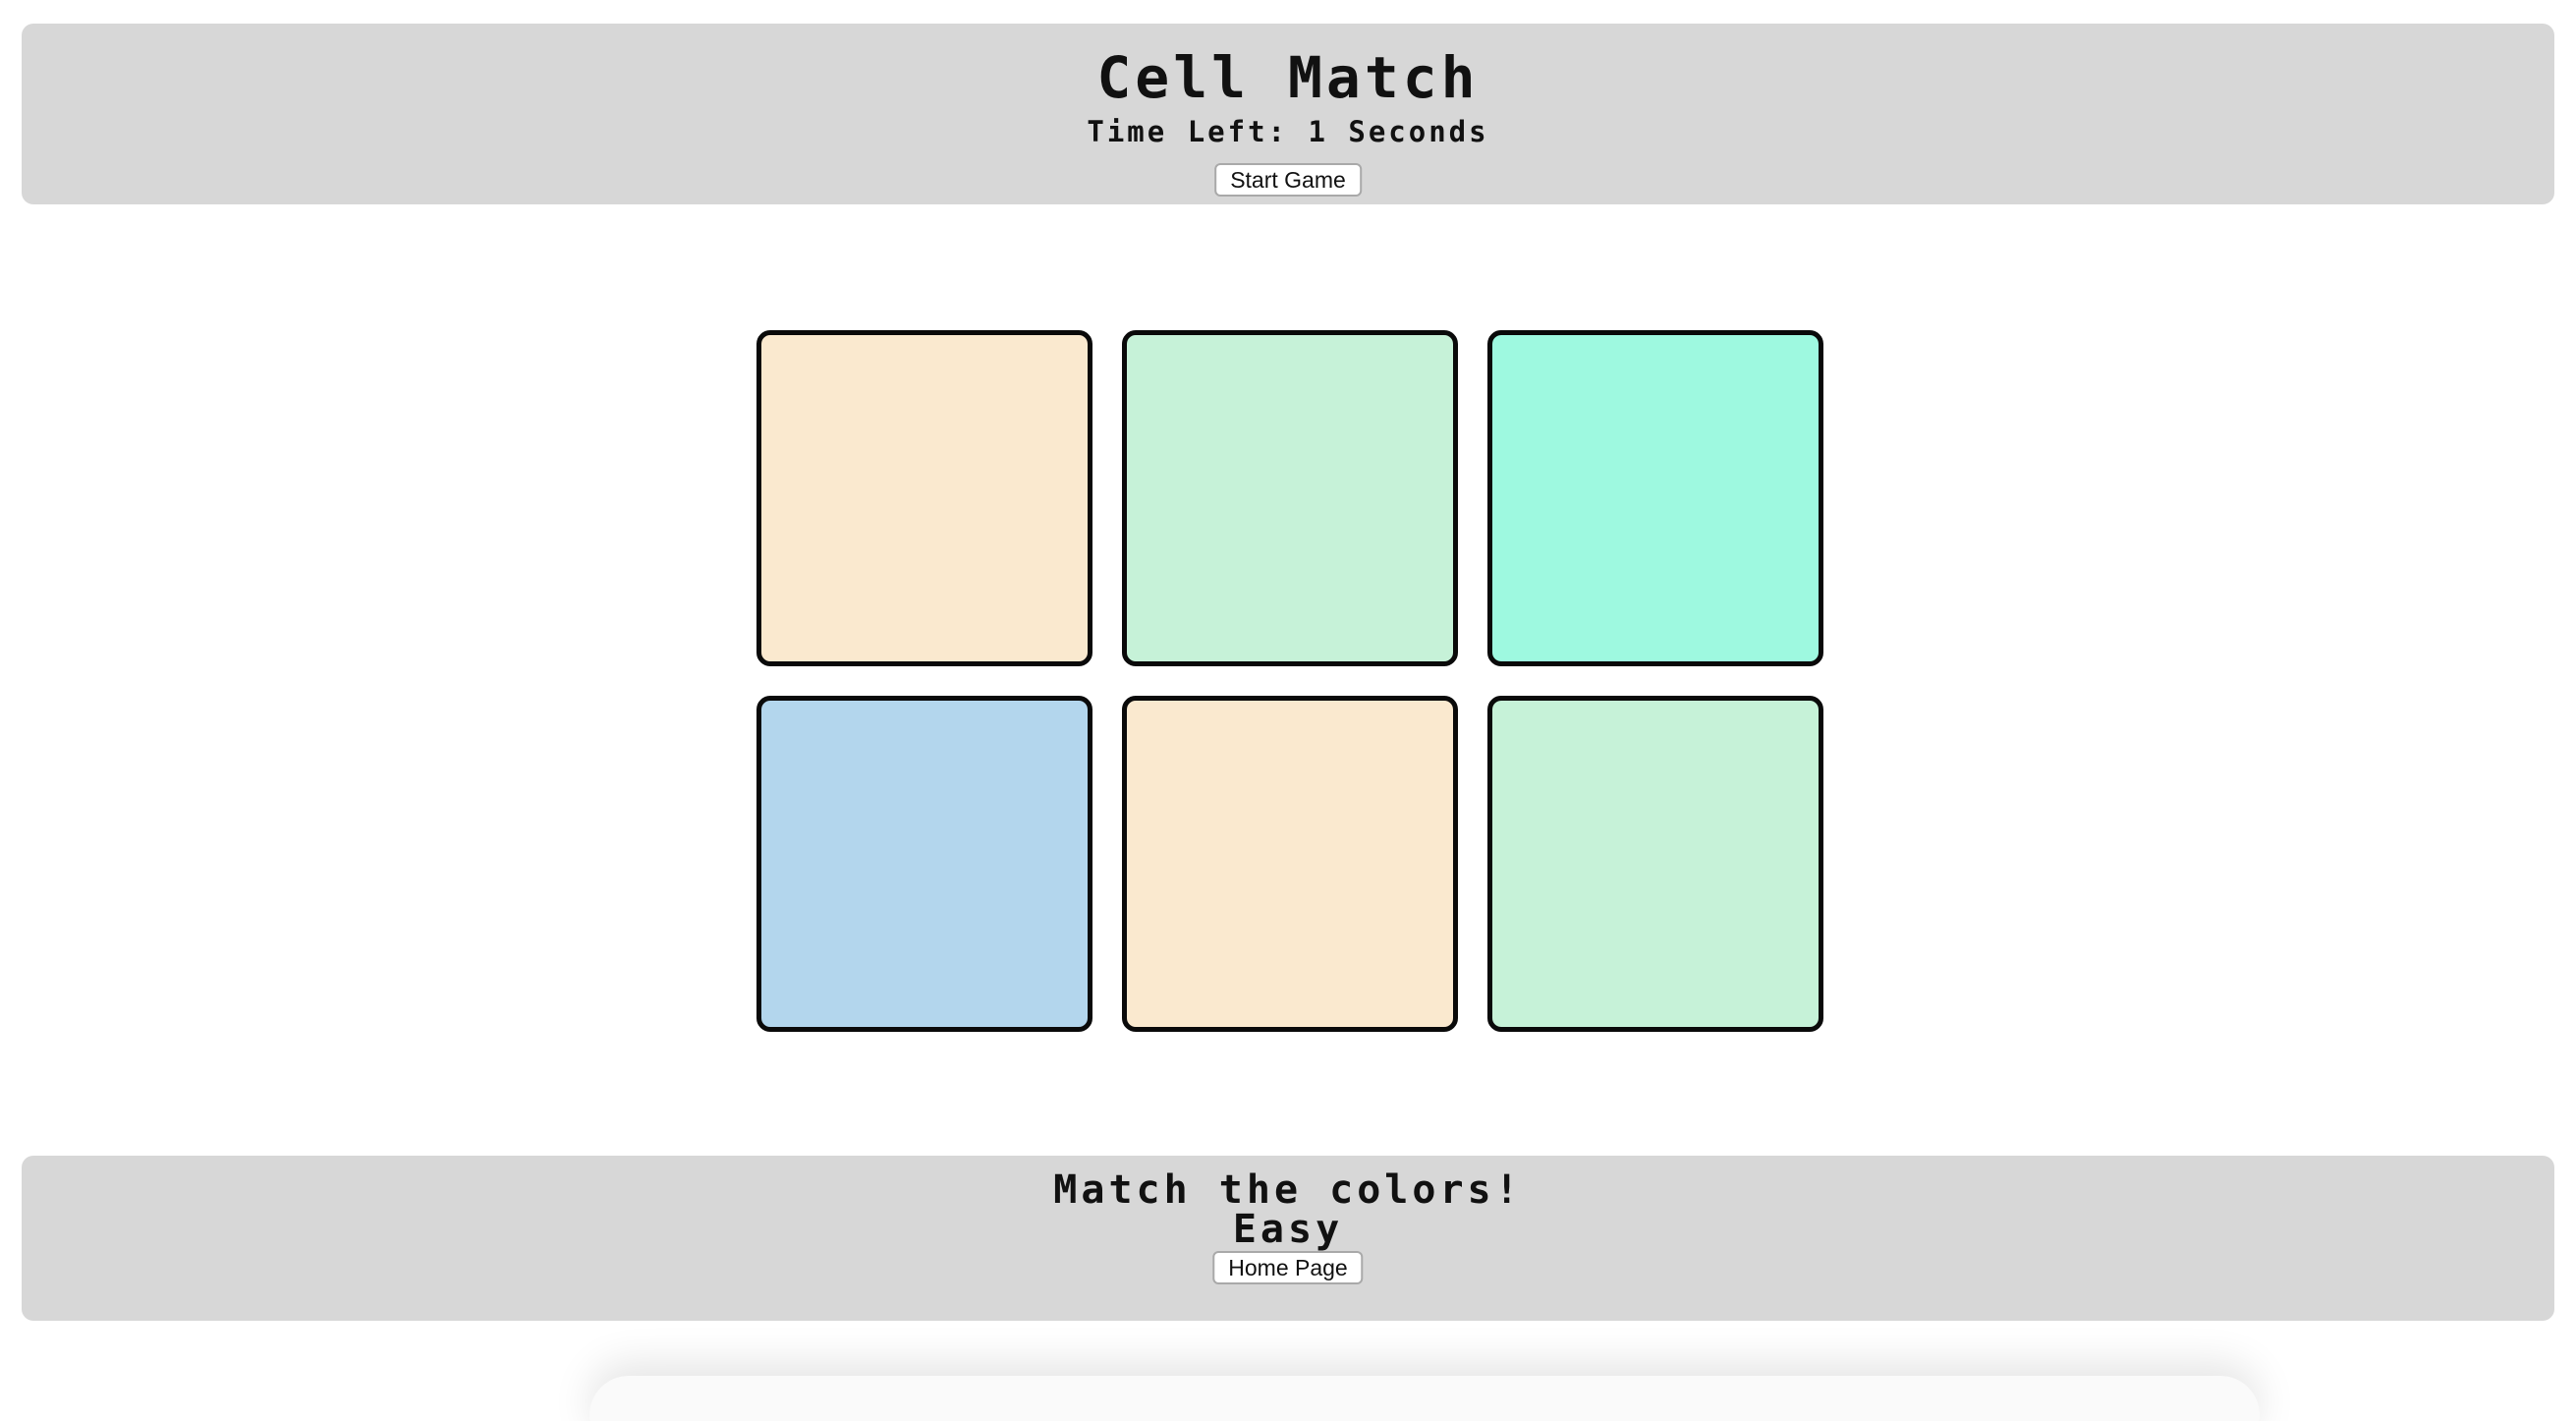 The image size is (2576, 1421). What do you see at coordinates (1424, 1398) in the screenshot?
I see `bottom-shadow-decoration` at bounding box center [1424, 1398].